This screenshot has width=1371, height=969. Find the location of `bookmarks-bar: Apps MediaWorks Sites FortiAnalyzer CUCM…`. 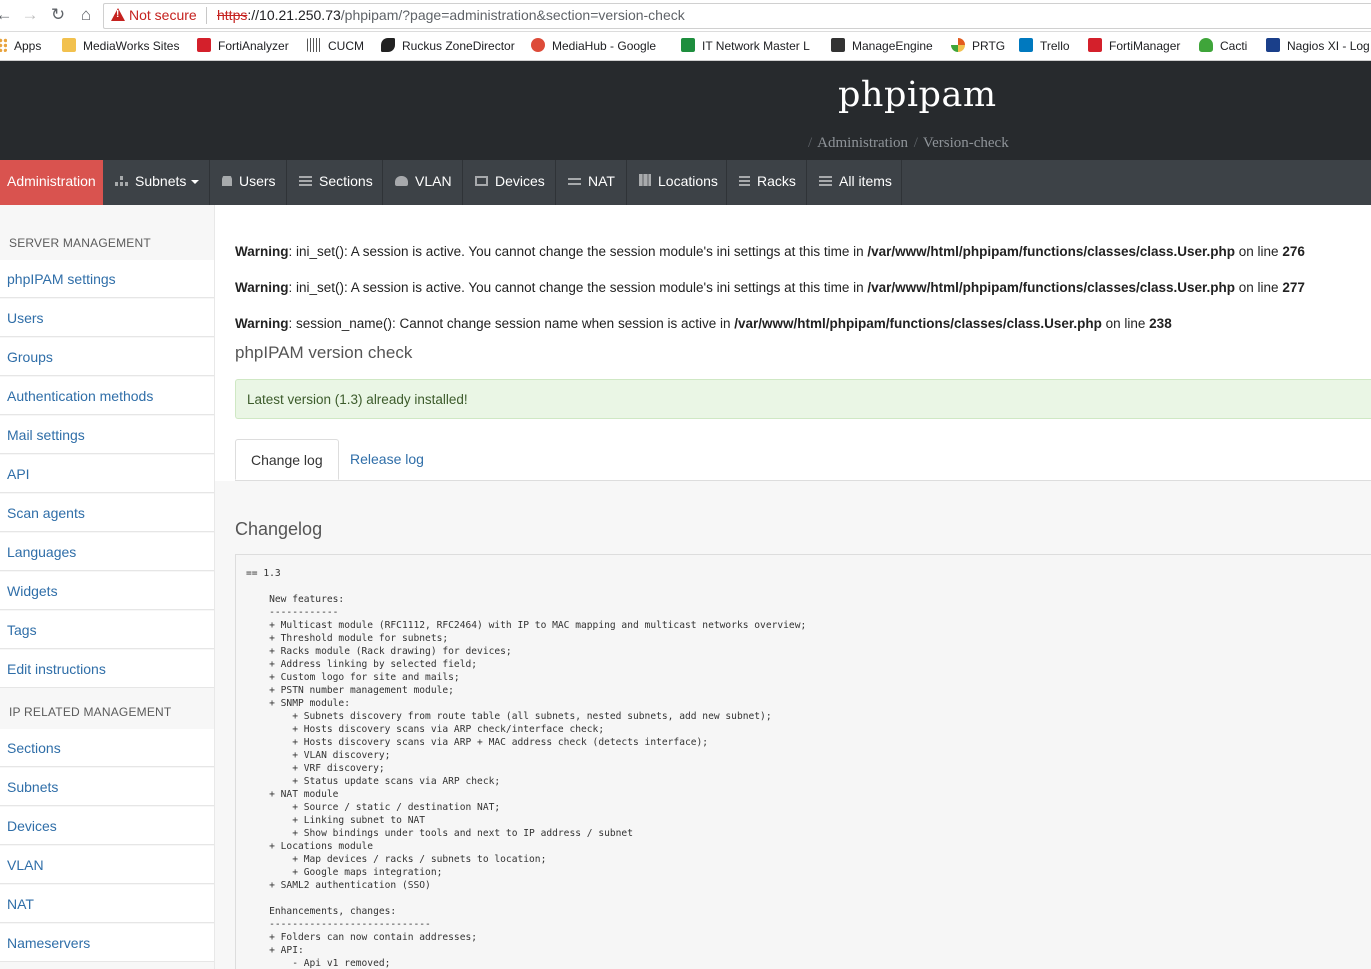

bookmarks-bar: Apps MediaWorks Sites FortiAnalyzer CUCM… is located at coordinates (685, 46).